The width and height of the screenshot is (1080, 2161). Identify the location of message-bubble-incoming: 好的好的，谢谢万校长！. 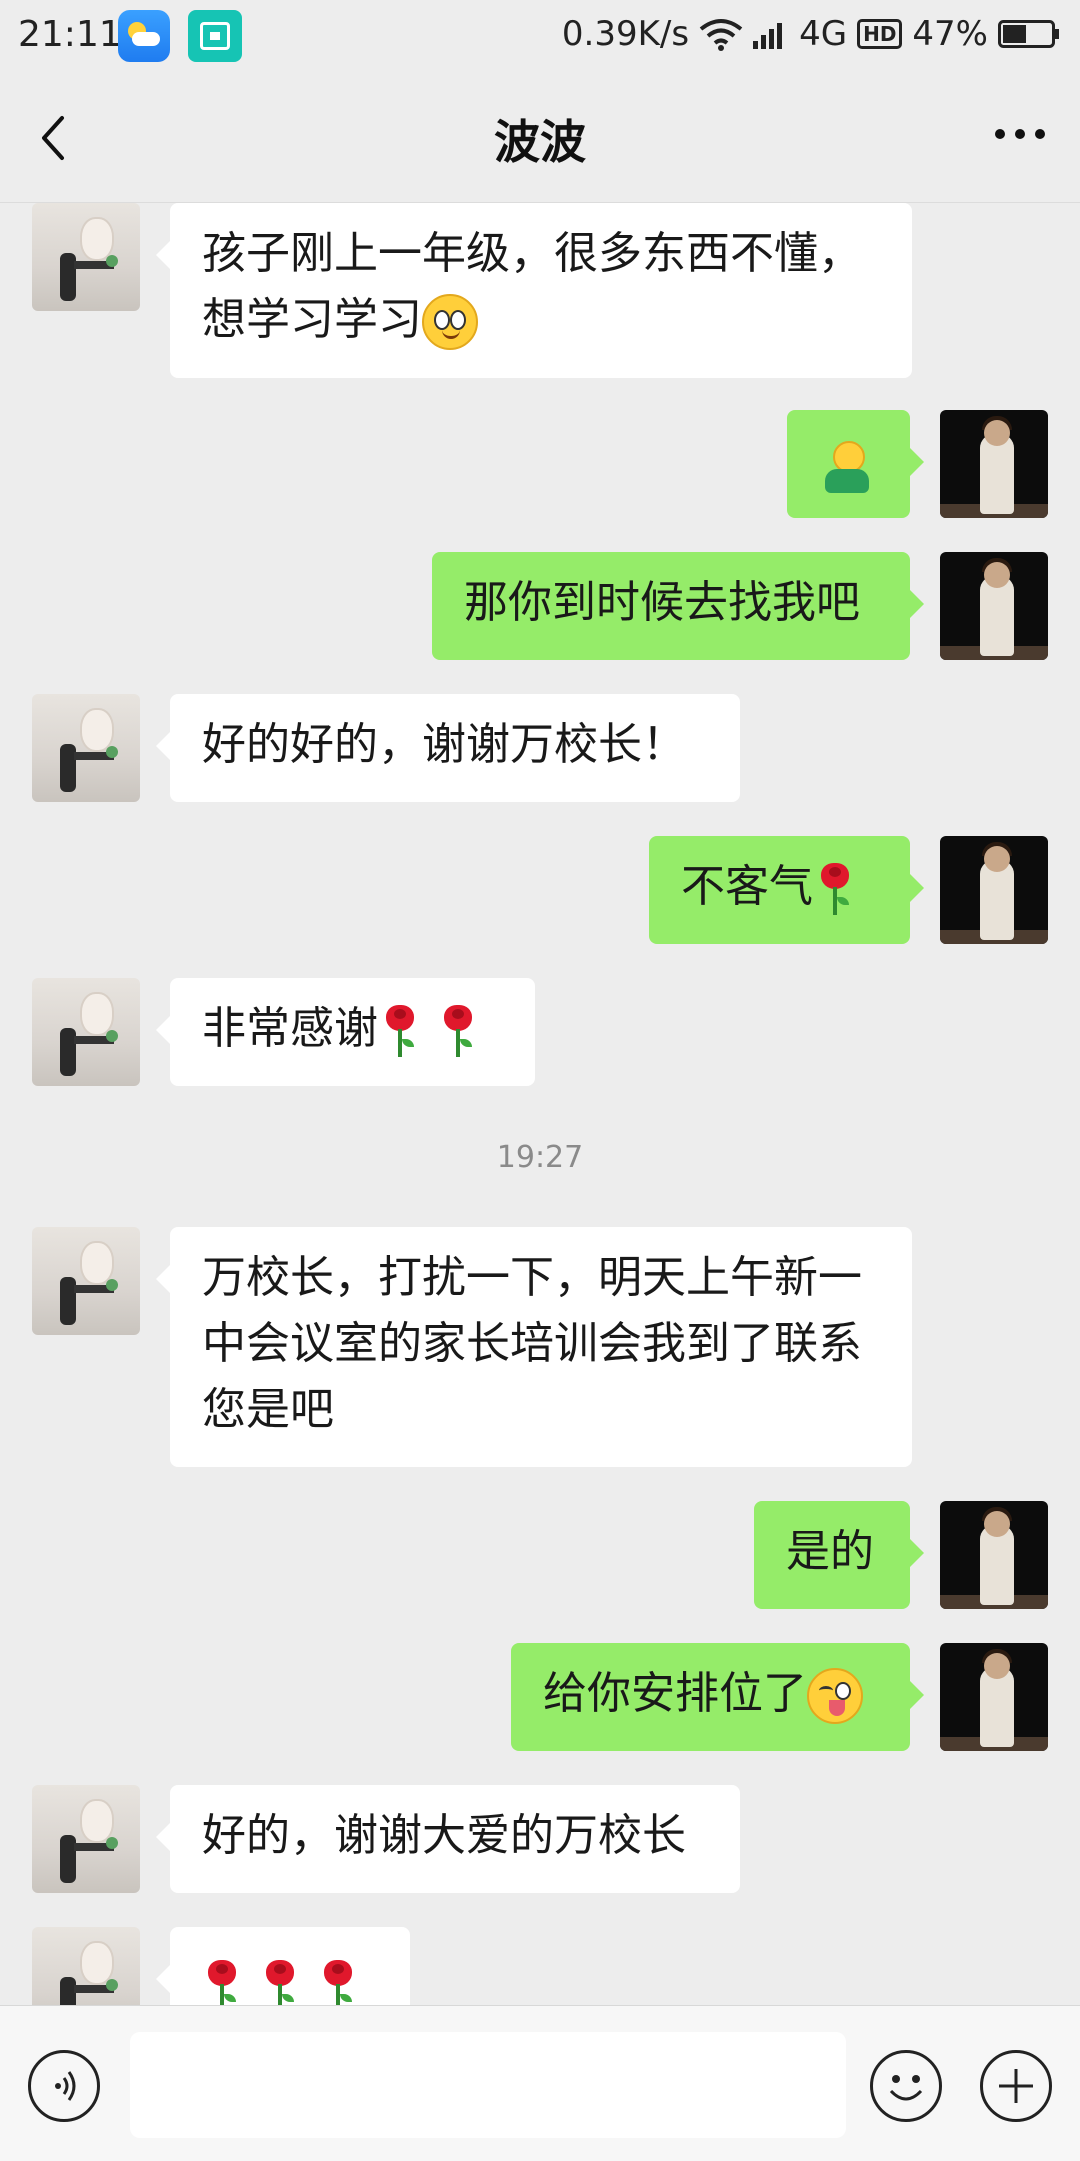
(448, 748).